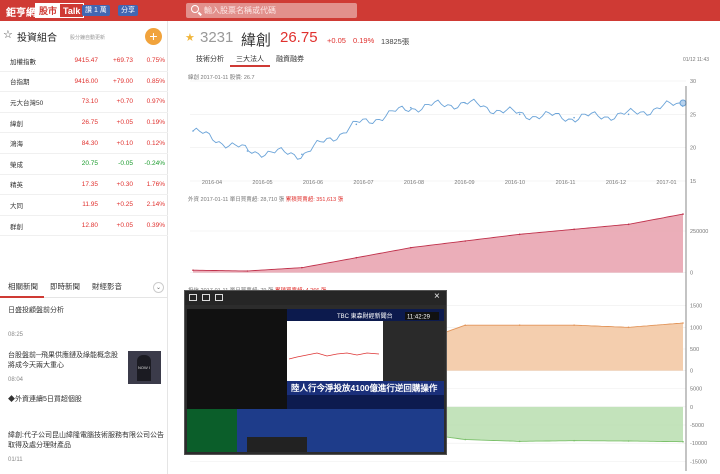  I want to click on y-tick-label: 500, so click(694, 350).